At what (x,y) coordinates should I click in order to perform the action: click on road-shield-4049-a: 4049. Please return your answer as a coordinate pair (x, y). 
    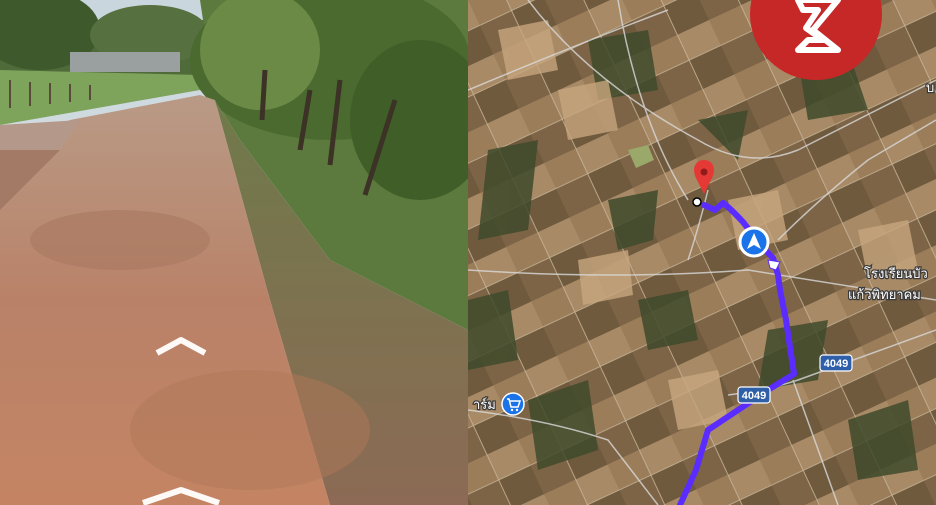
    Looking at the image, I should click on (836, 363).